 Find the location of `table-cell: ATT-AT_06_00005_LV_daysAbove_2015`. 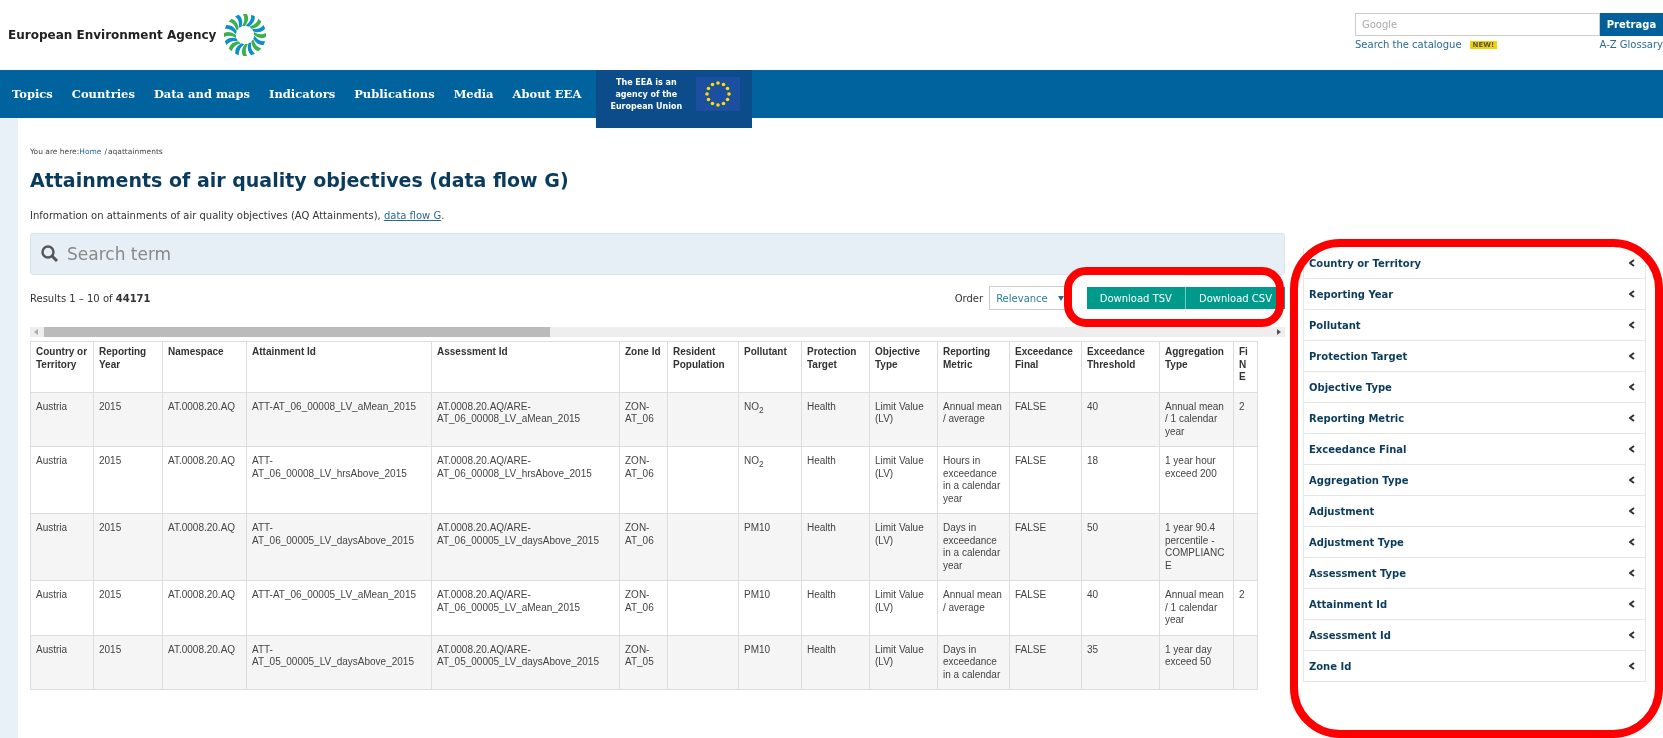

table-cell: ATT-AT_06_00005_LV_daysAbove_2015 is located at coordinates (339, 547).